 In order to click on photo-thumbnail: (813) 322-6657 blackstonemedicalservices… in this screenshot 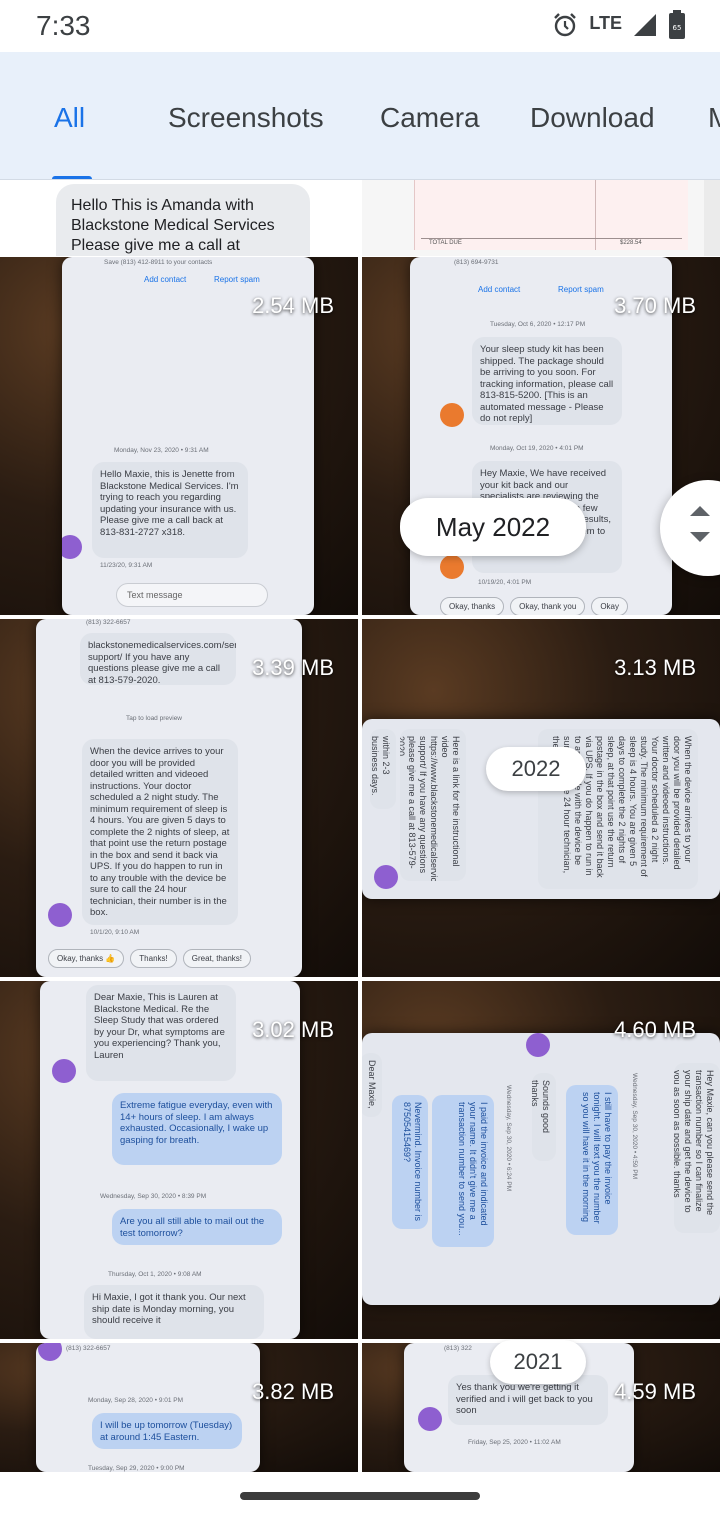, I will do `click(179, 798)`.